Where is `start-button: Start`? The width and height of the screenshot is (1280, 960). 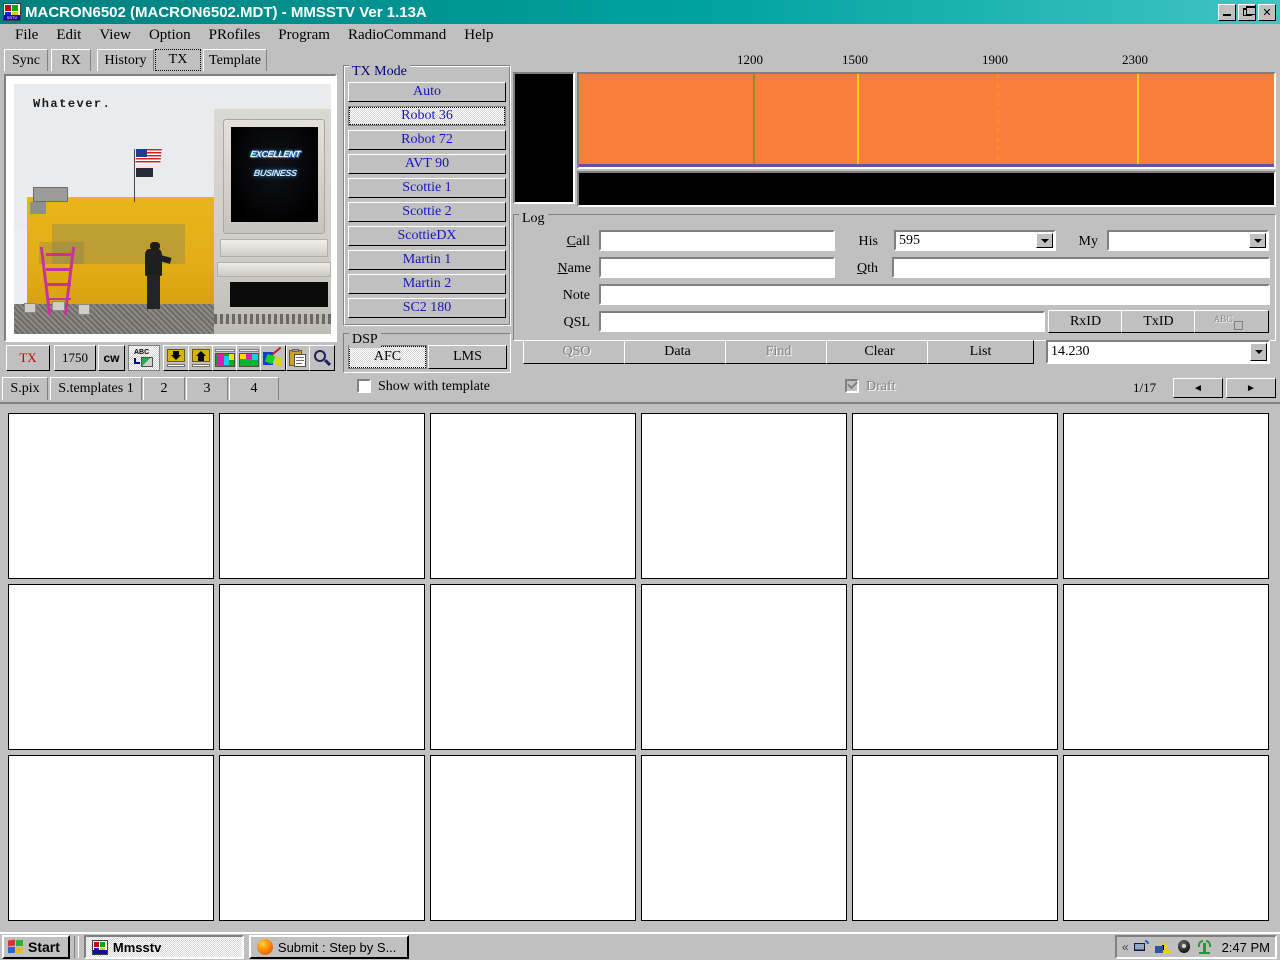 start-button: Start is located at coordinates (36, 947).